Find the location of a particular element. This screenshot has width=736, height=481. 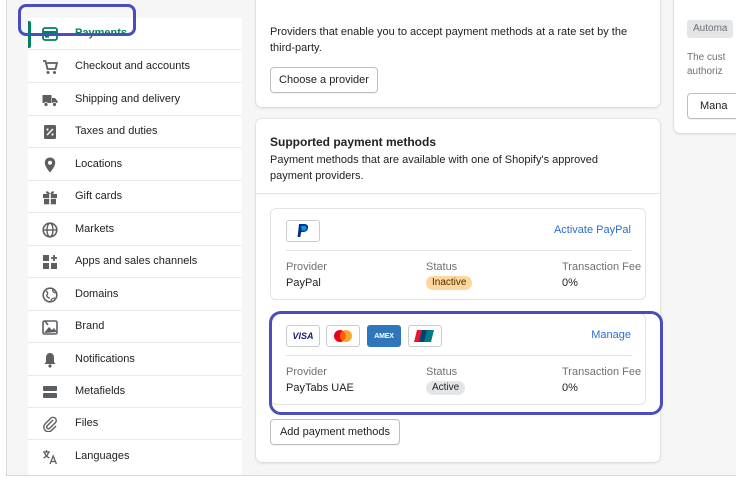

activate-paypal-link: Activate PayPal is located at coordinates (592, 230).